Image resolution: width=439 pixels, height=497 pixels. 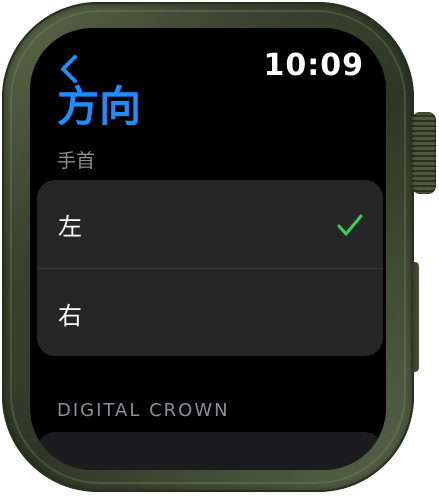 I want to click on section-label-digital-crown: DIGITAL CROWN, so click(x=143, y=410).